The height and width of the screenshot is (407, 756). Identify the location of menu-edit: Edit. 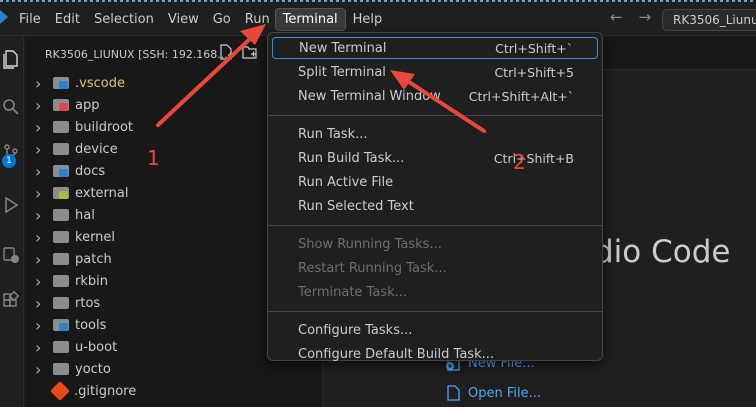
(67, 19).